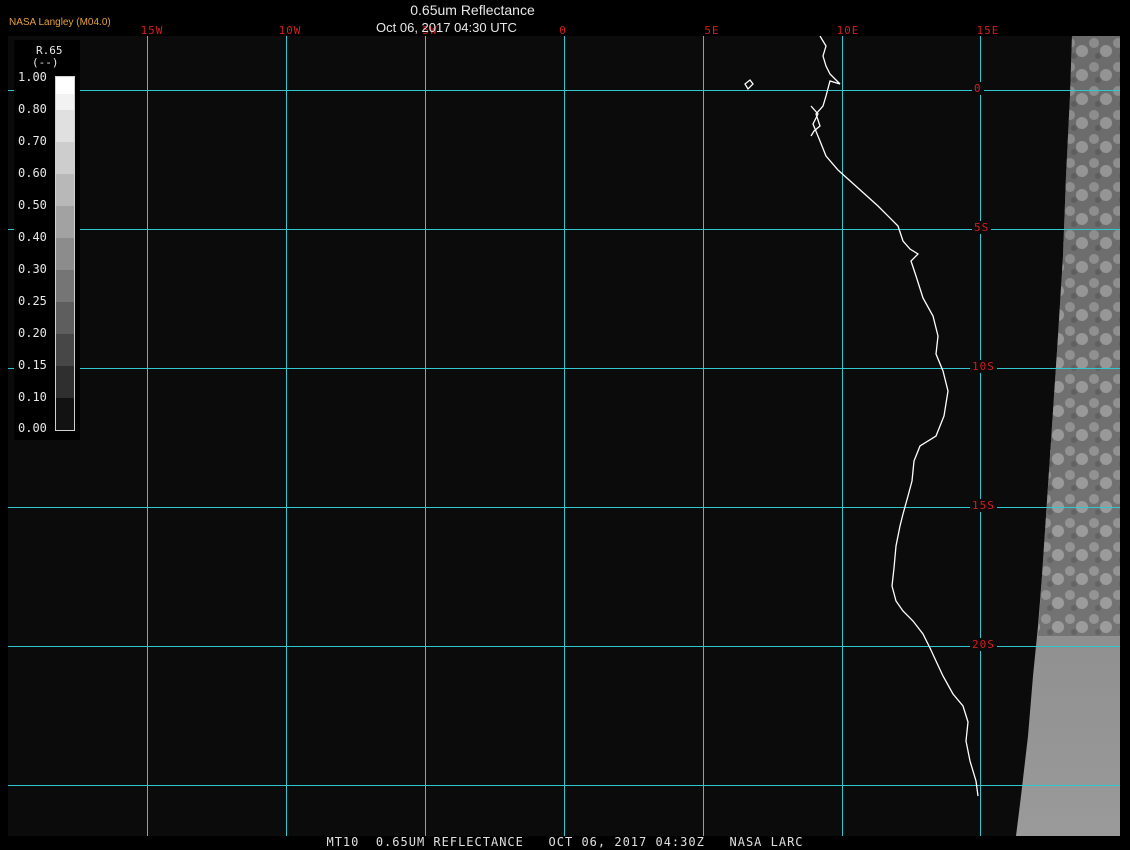 Image resolution: width=1130 pixels, height=850 pixels. Describe the element at coordinates (45, 62) in the screenshot. I see `colorbar-unit: (--)` at that location.